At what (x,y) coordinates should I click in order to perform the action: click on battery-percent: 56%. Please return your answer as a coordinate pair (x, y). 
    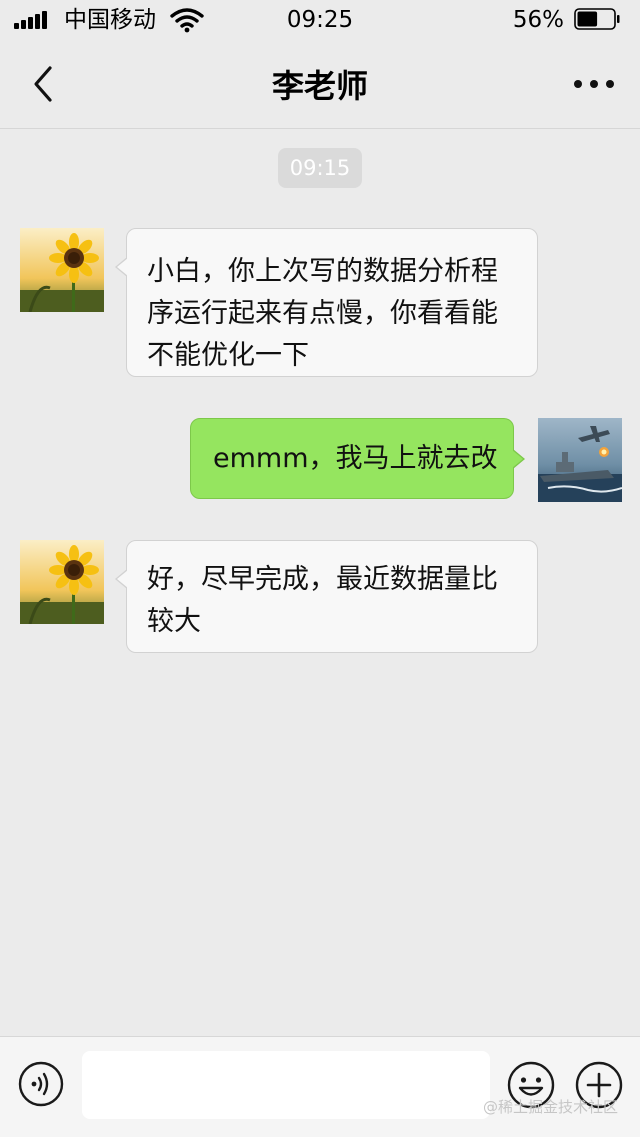
    Looking at the image, I should click on (538, 20).